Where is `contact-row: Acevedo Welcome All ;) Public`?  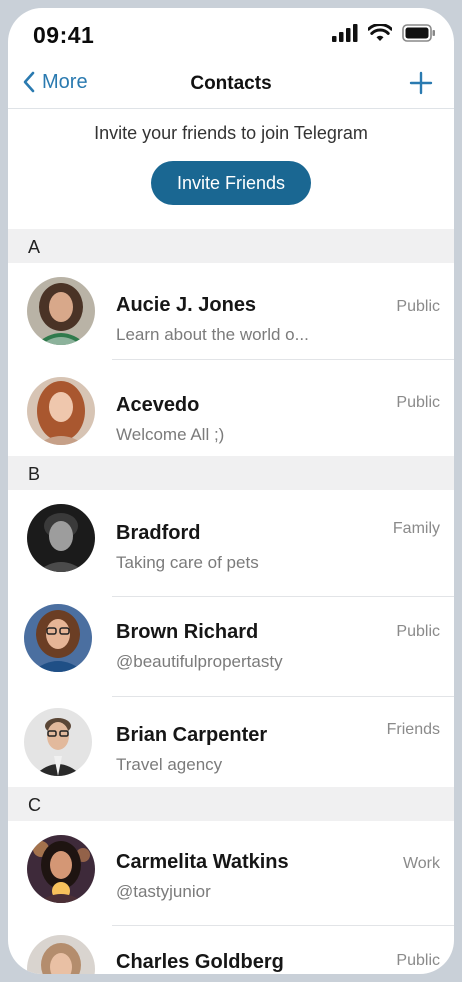
contact-row: Acevedo Welcome All ;) Public is located at coordinates (231, 409).